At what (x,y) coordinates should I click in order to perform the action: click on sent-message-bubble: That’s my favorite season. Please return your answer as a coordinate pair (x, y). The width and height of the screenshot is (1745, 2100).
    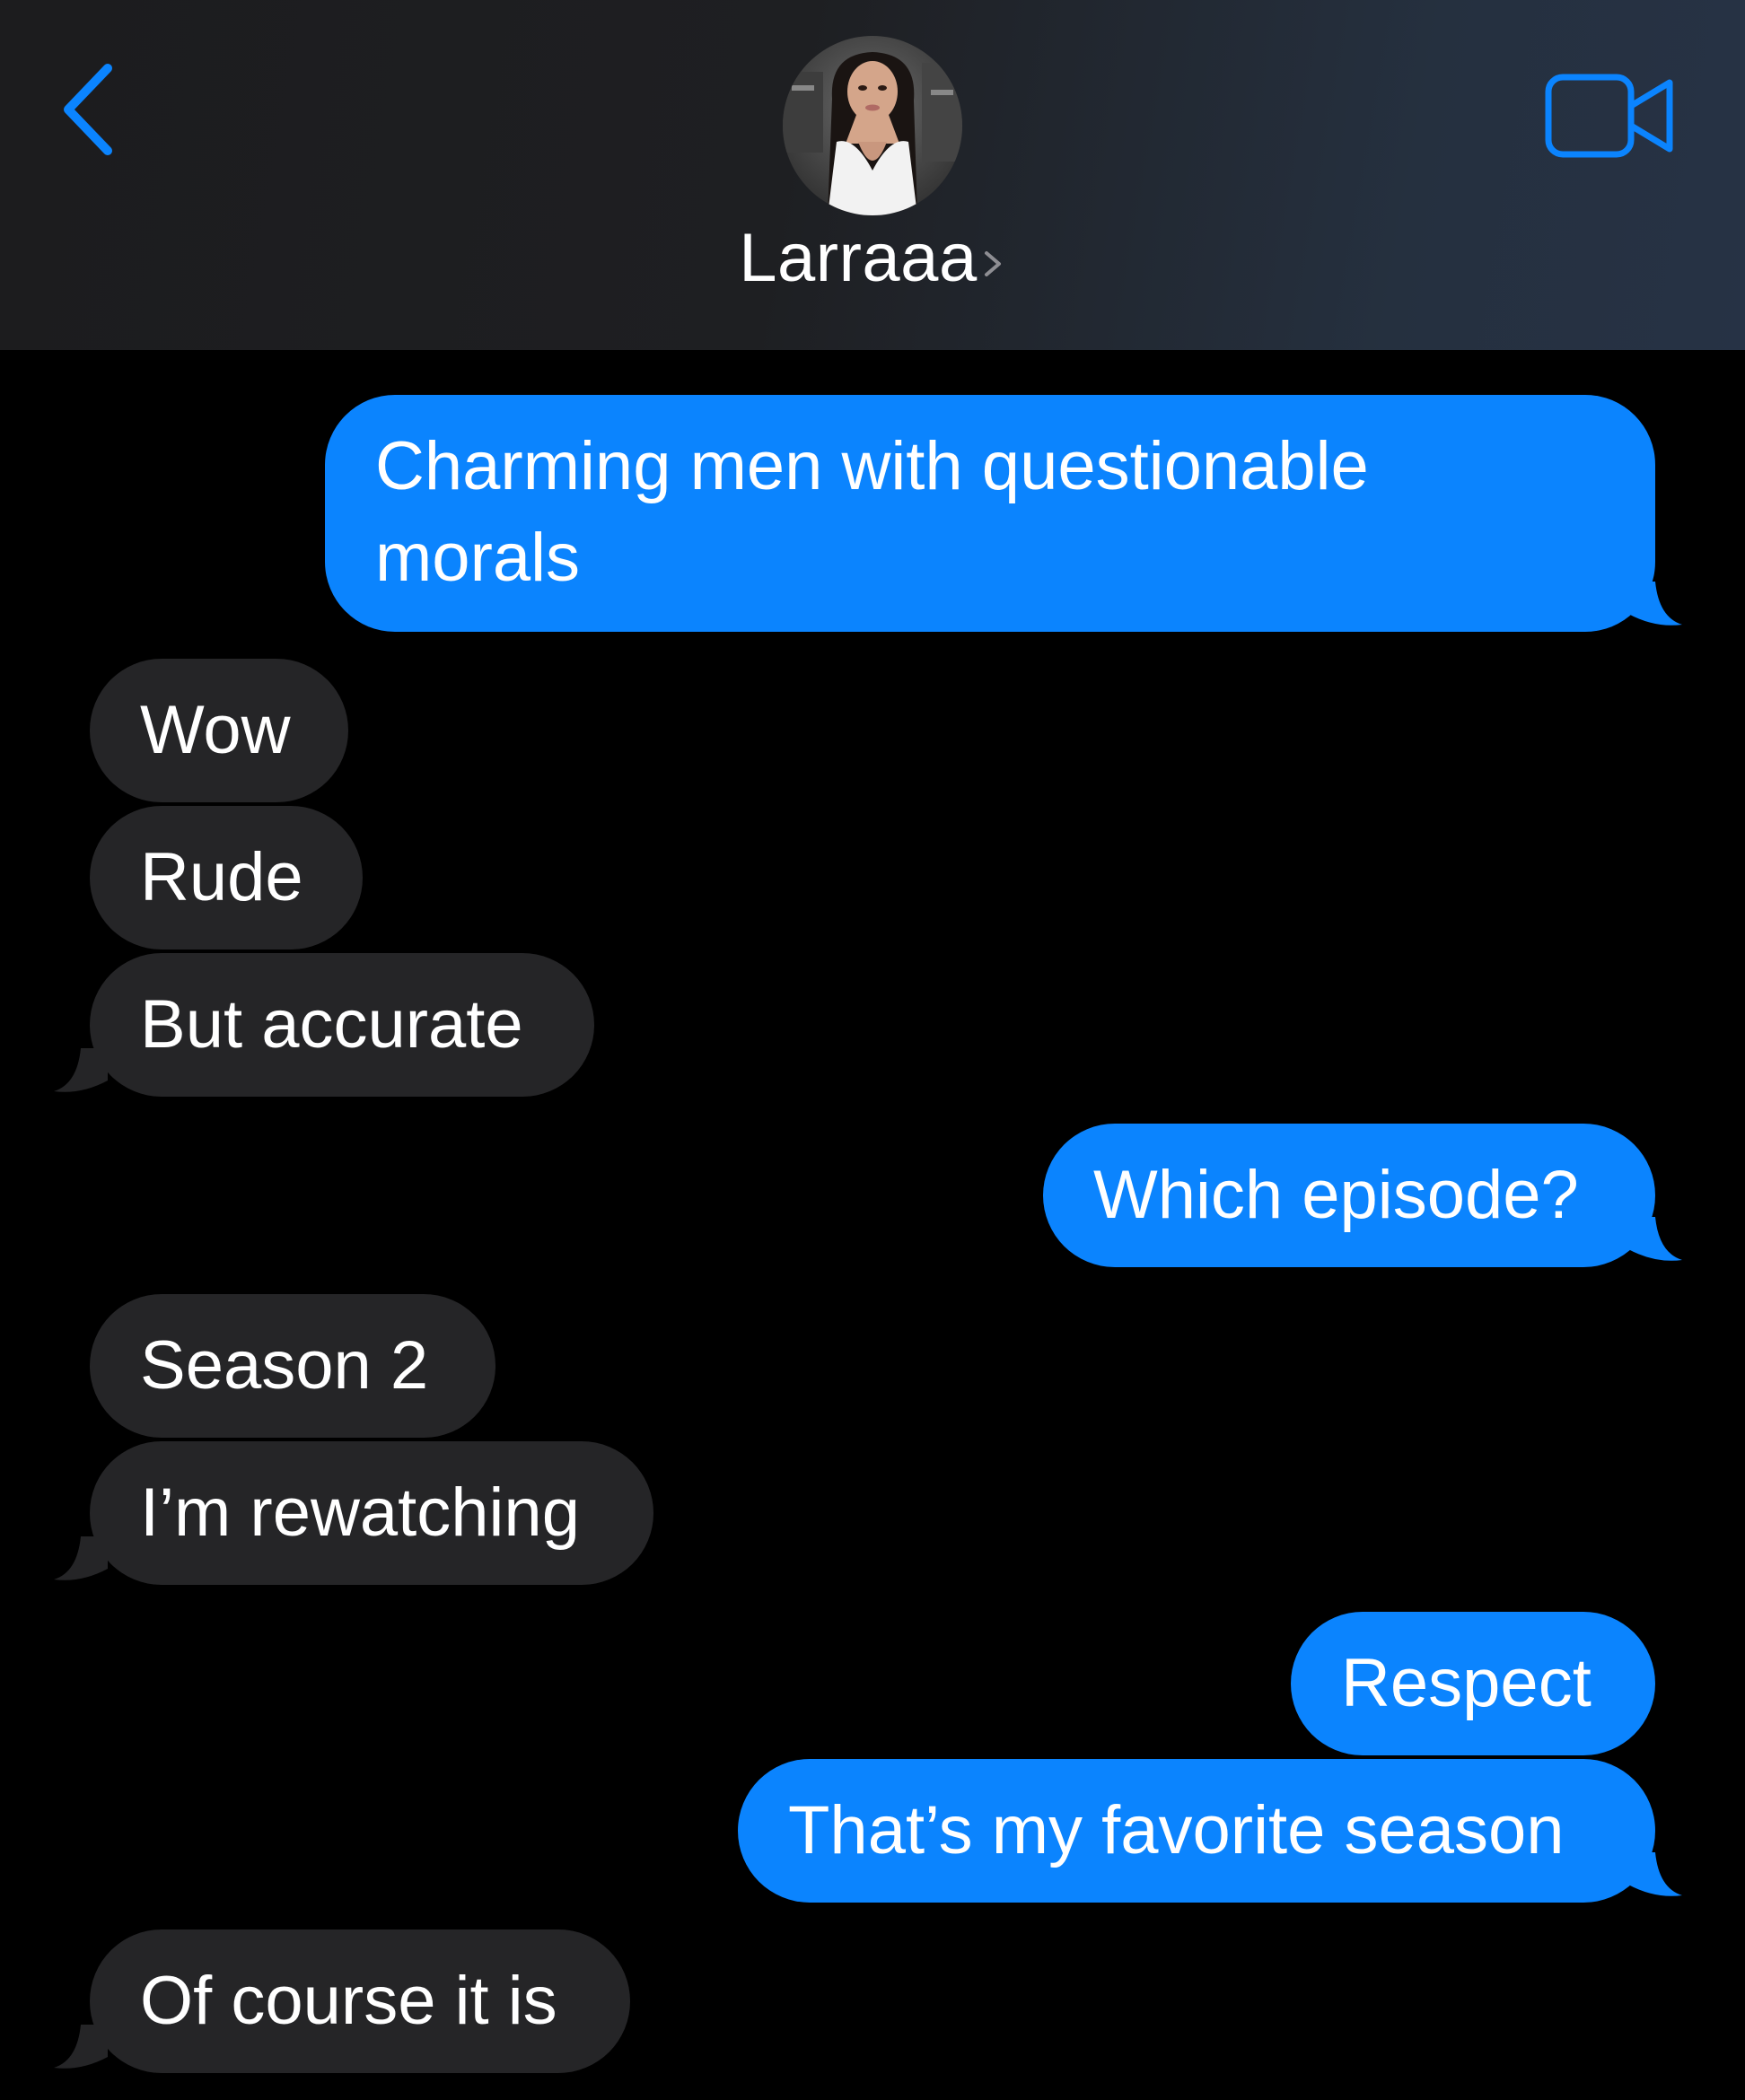
    Looking at the image, I should click on (1196, 1831).